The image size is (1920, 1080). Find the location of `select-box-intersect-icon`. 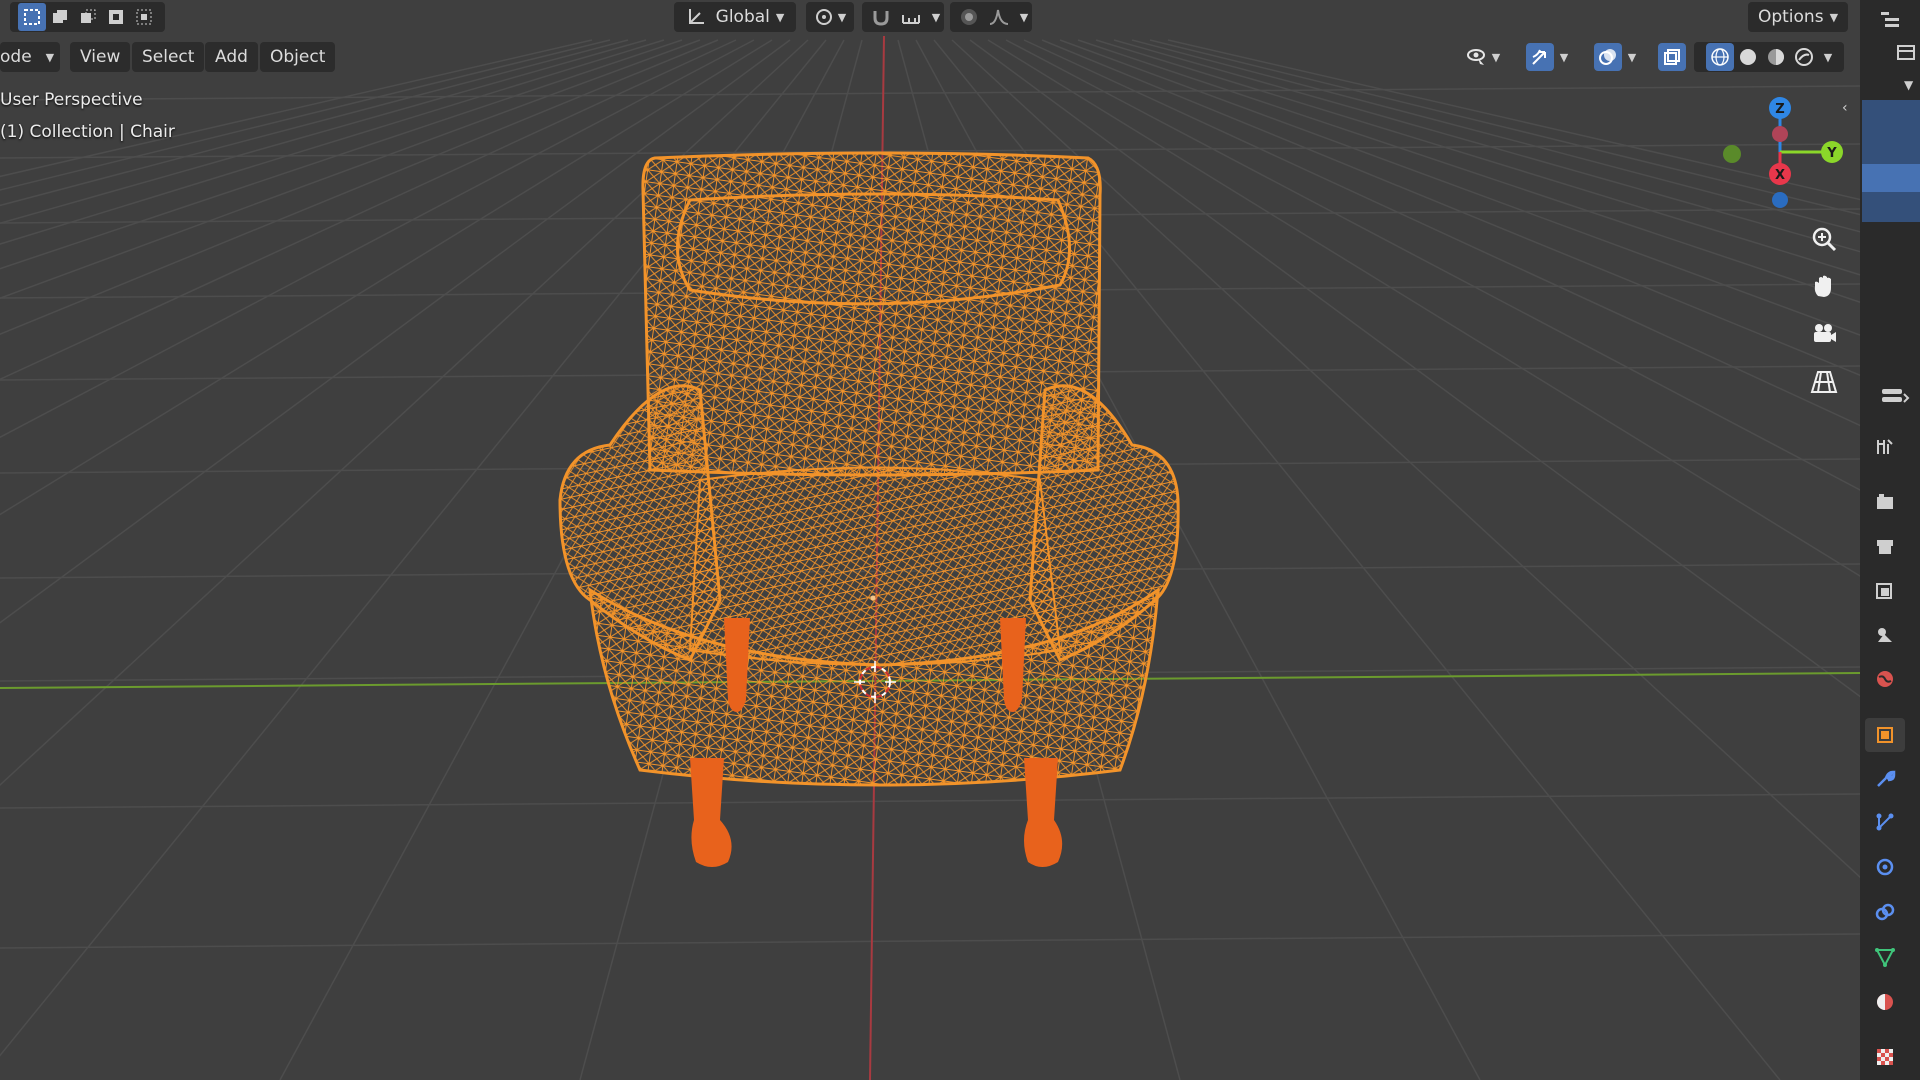

select-box-intersect-icon is located at coordinates (144, 17).